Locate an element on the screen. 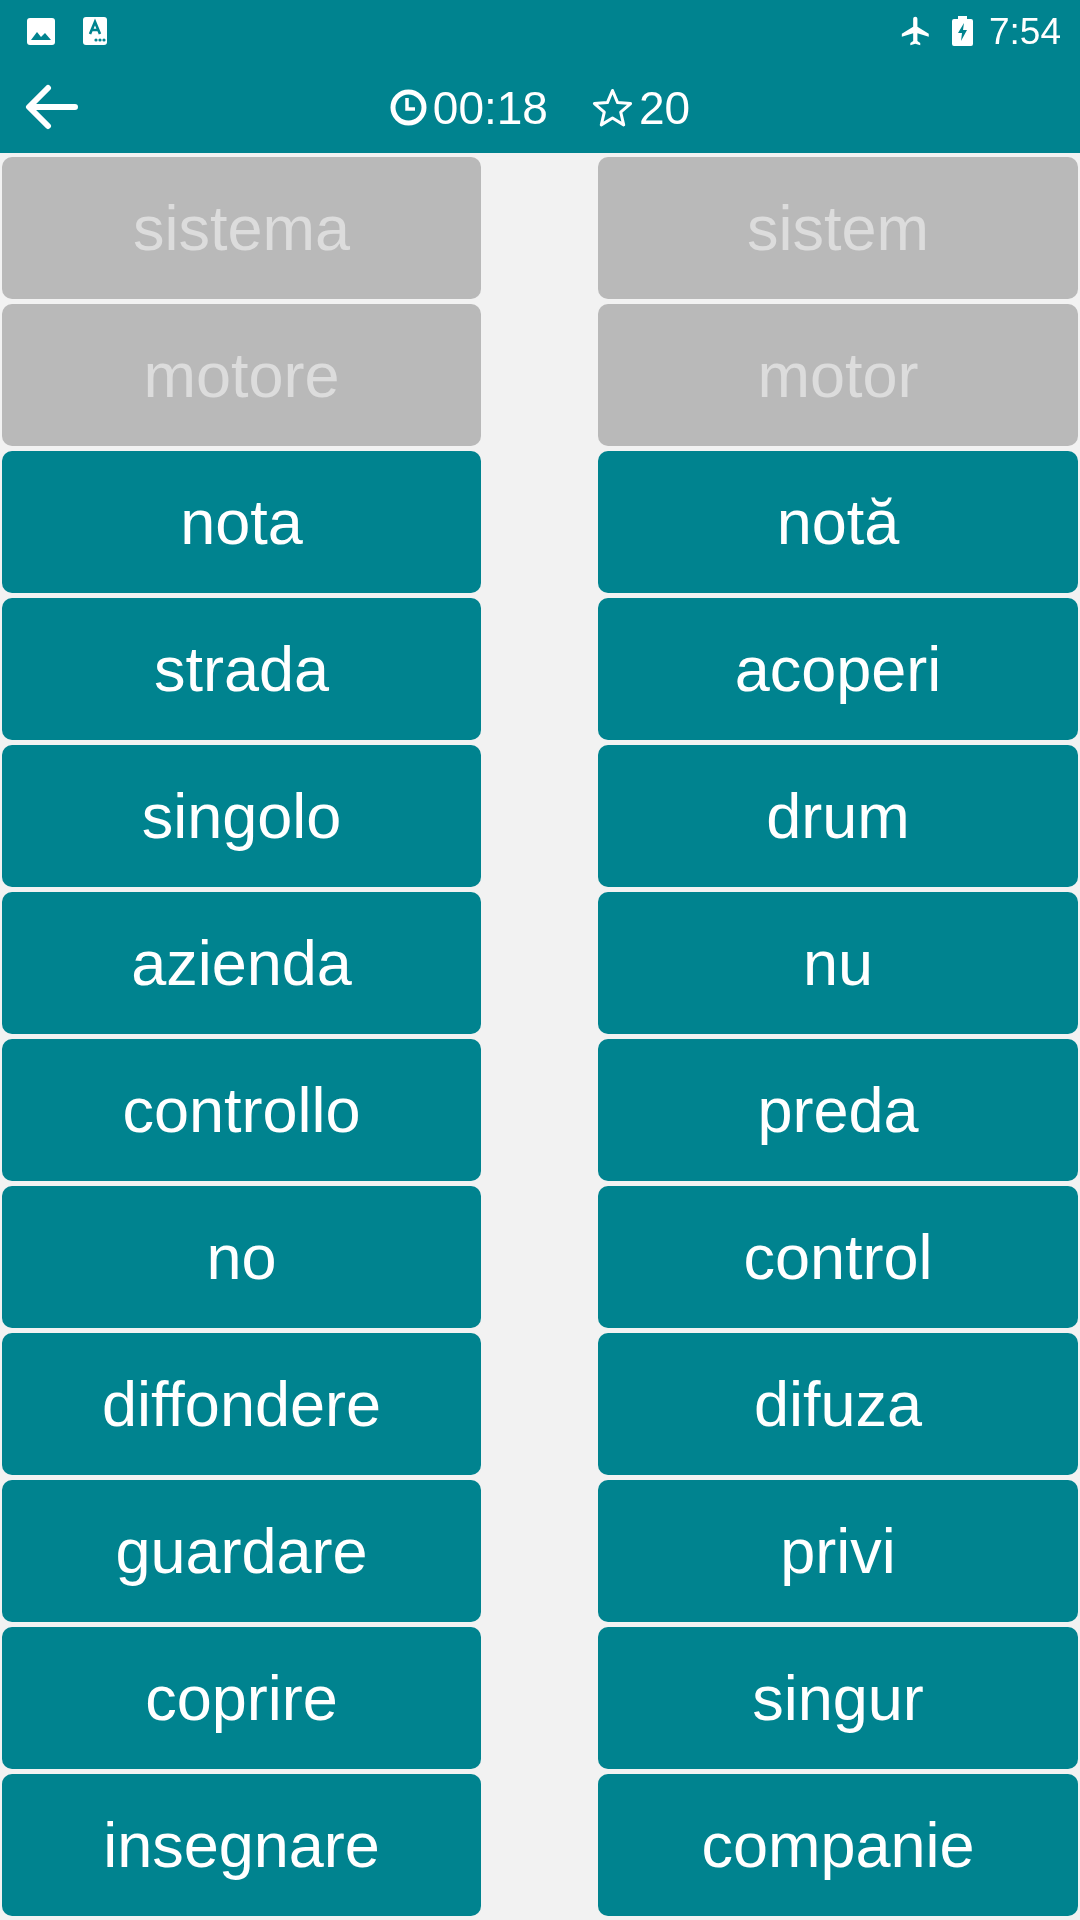 The image size is (1080, 1920). word-tile: acoperi is located at coordinates (838, 669).